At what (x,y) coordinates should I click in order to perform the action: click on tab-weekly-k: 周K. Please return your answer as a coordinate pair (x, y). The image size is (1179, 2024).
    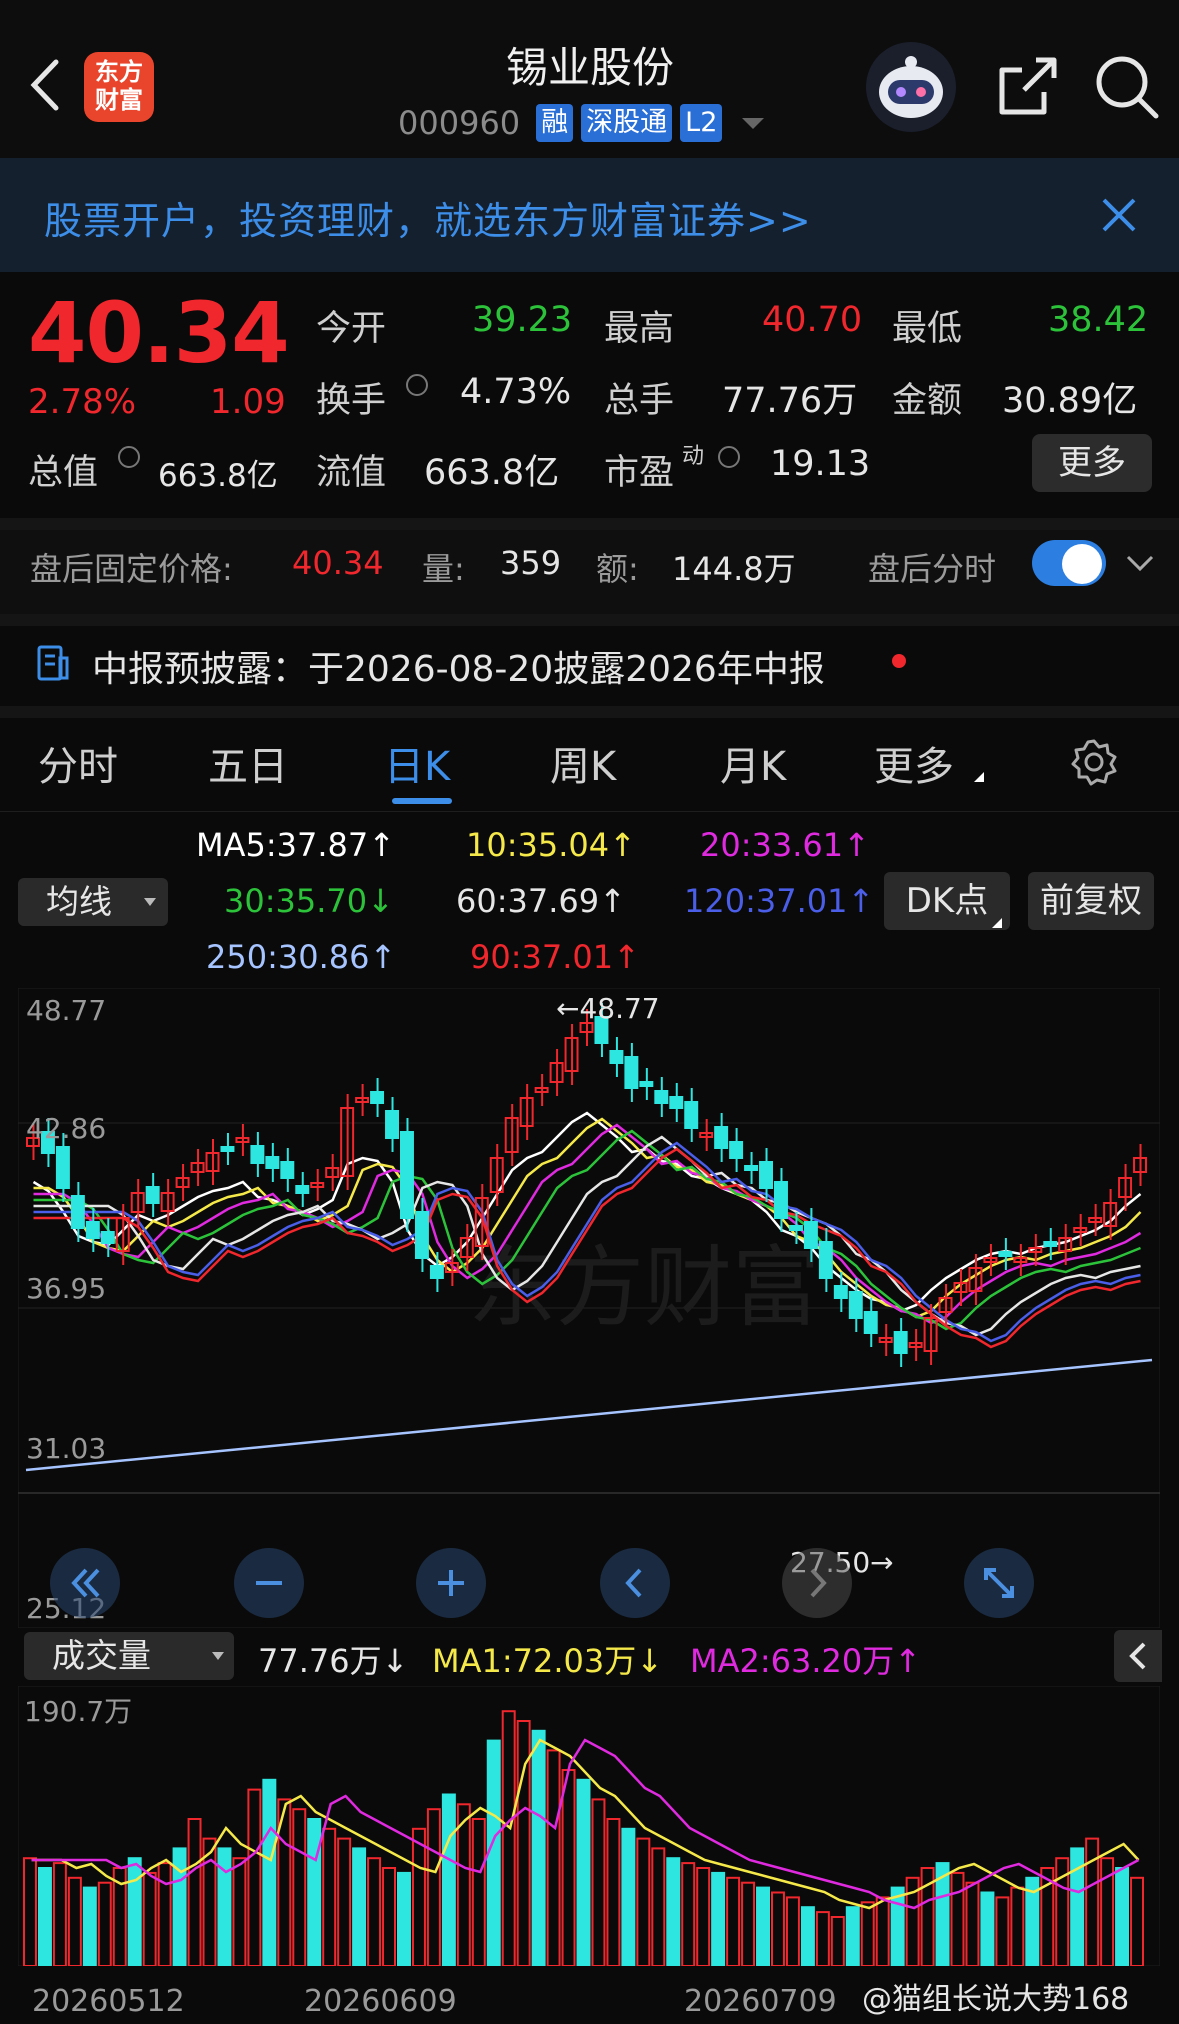
    Looking at the image, I should click on (583, 763).